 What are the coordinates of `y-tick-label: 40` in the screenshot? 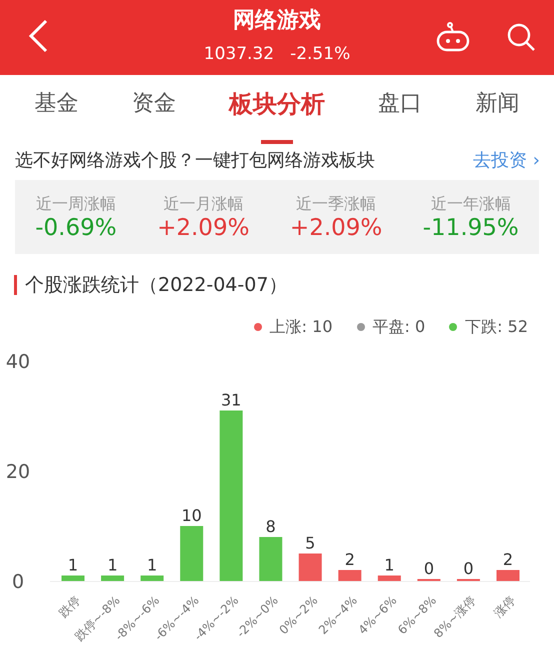 It's located at (18, 362).